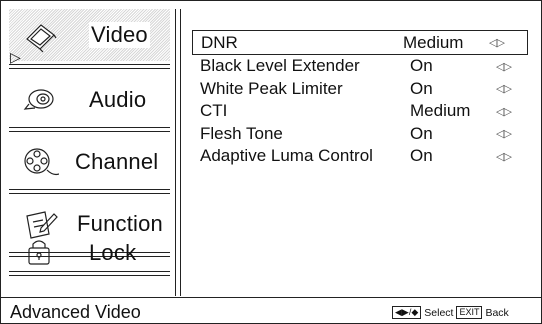 This screenshot has height=324, width=542. I want to click on setting-name: CTI, so click(214, 111).